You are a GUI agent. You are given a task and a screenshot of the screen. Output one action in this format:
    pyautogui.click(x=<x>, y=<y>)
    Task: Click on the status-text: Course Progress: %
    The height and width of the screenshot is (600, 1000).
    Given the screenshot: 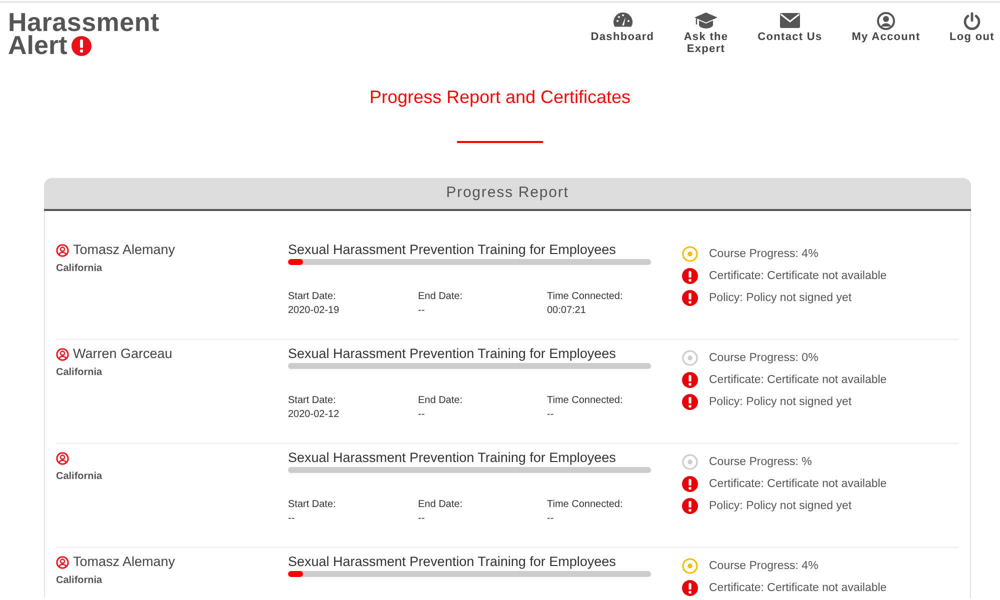 What is the action you would take?
    pyautogui.click(x=760, y=462)
    